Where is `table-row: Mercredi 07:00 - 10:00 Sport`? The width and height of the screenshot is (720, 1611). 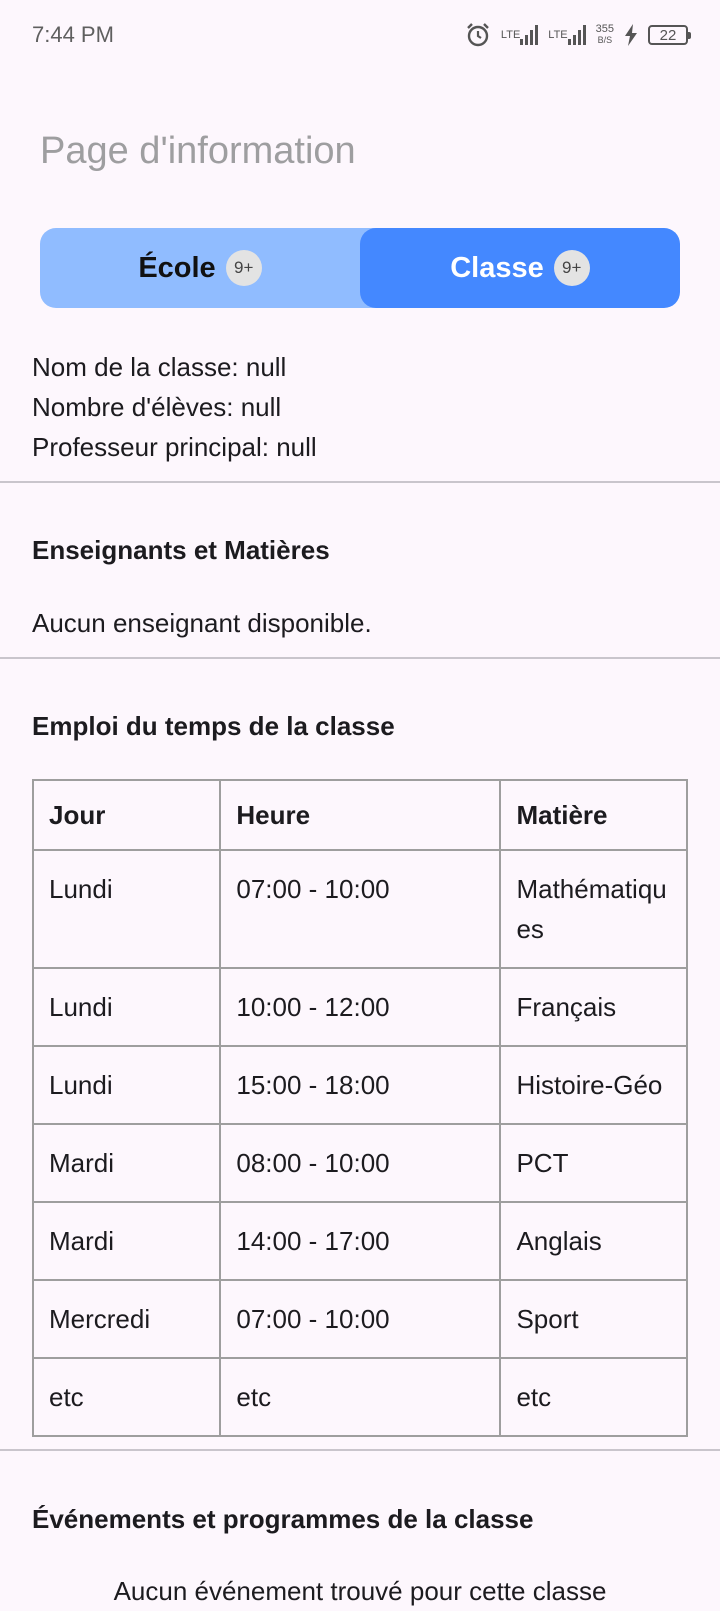
table-row: Mercredi 07:00 - 10:00 Sport is located at coordinates (359, 1319).